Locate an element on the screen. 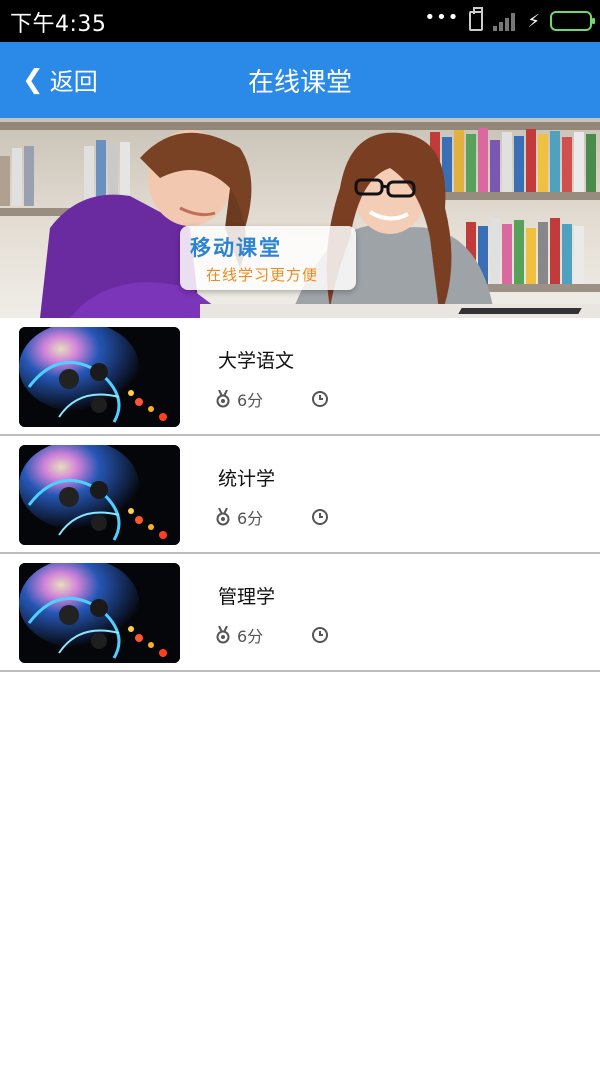 This screenshot has width=600, height=1067. title-bar: ❮ 返回 在线课堂 is located at coordinates (300, 80).